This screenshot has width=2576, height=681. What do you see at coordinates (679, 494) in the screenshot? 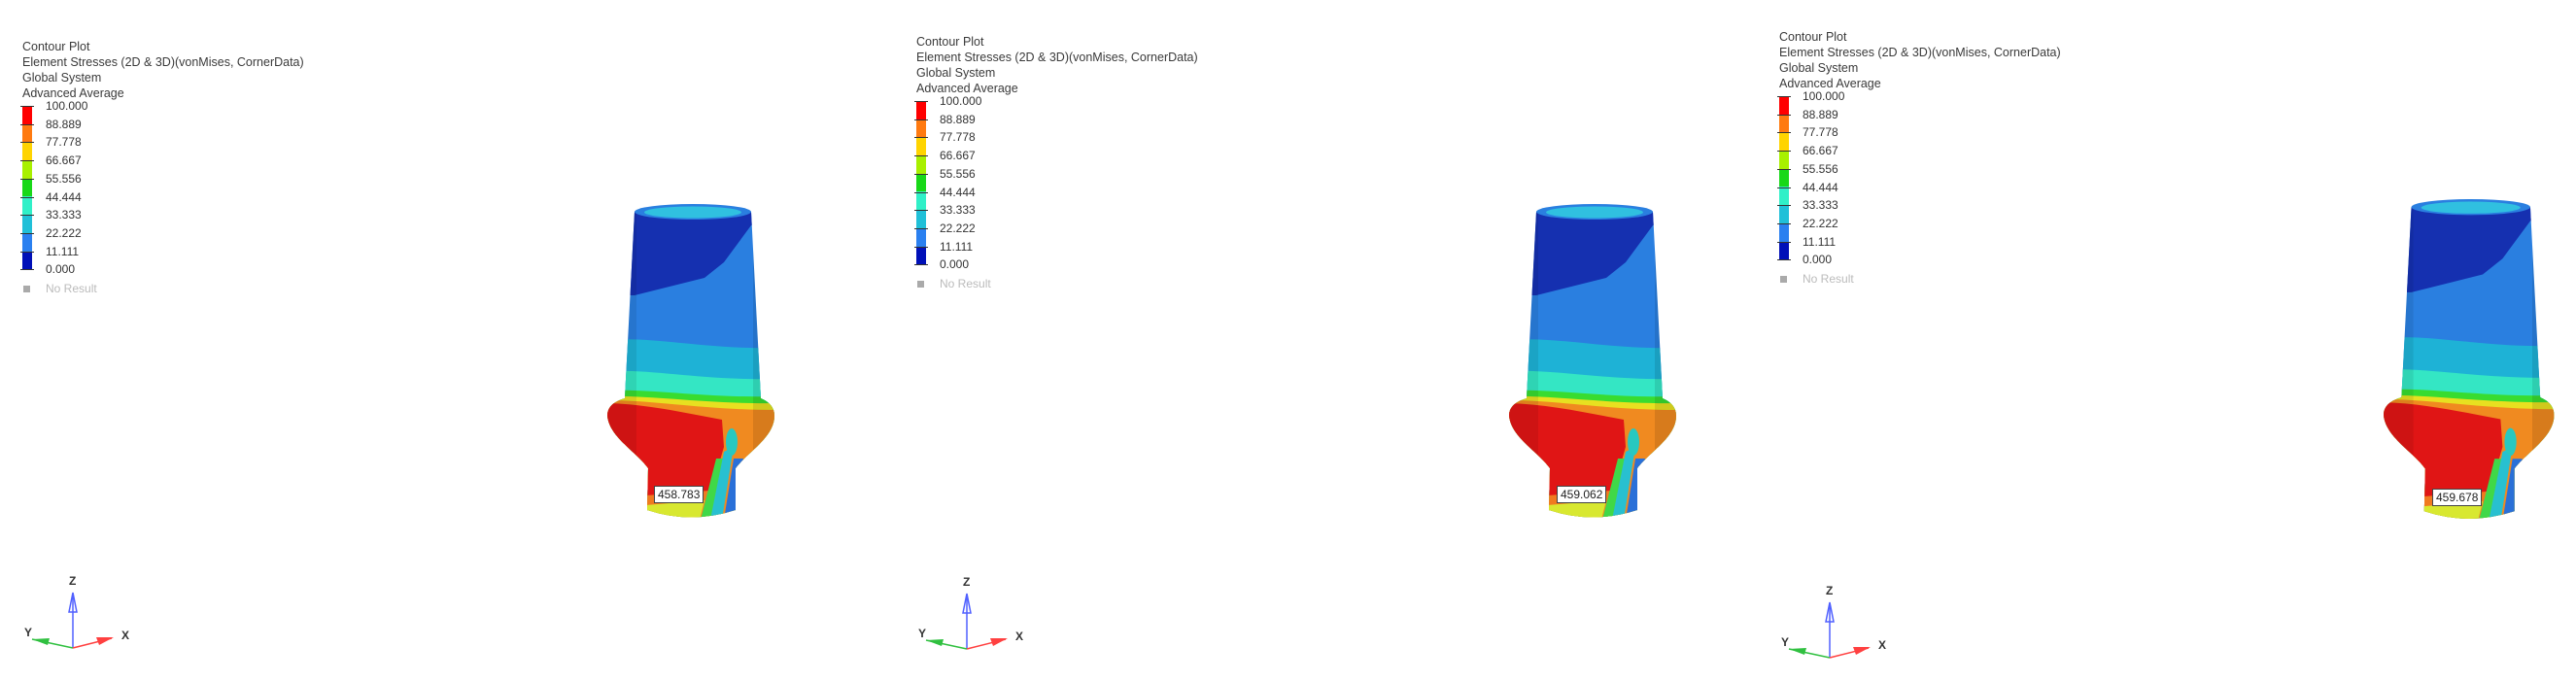
I see `max-value-label: 458.783` at bounding box center [679, 494].